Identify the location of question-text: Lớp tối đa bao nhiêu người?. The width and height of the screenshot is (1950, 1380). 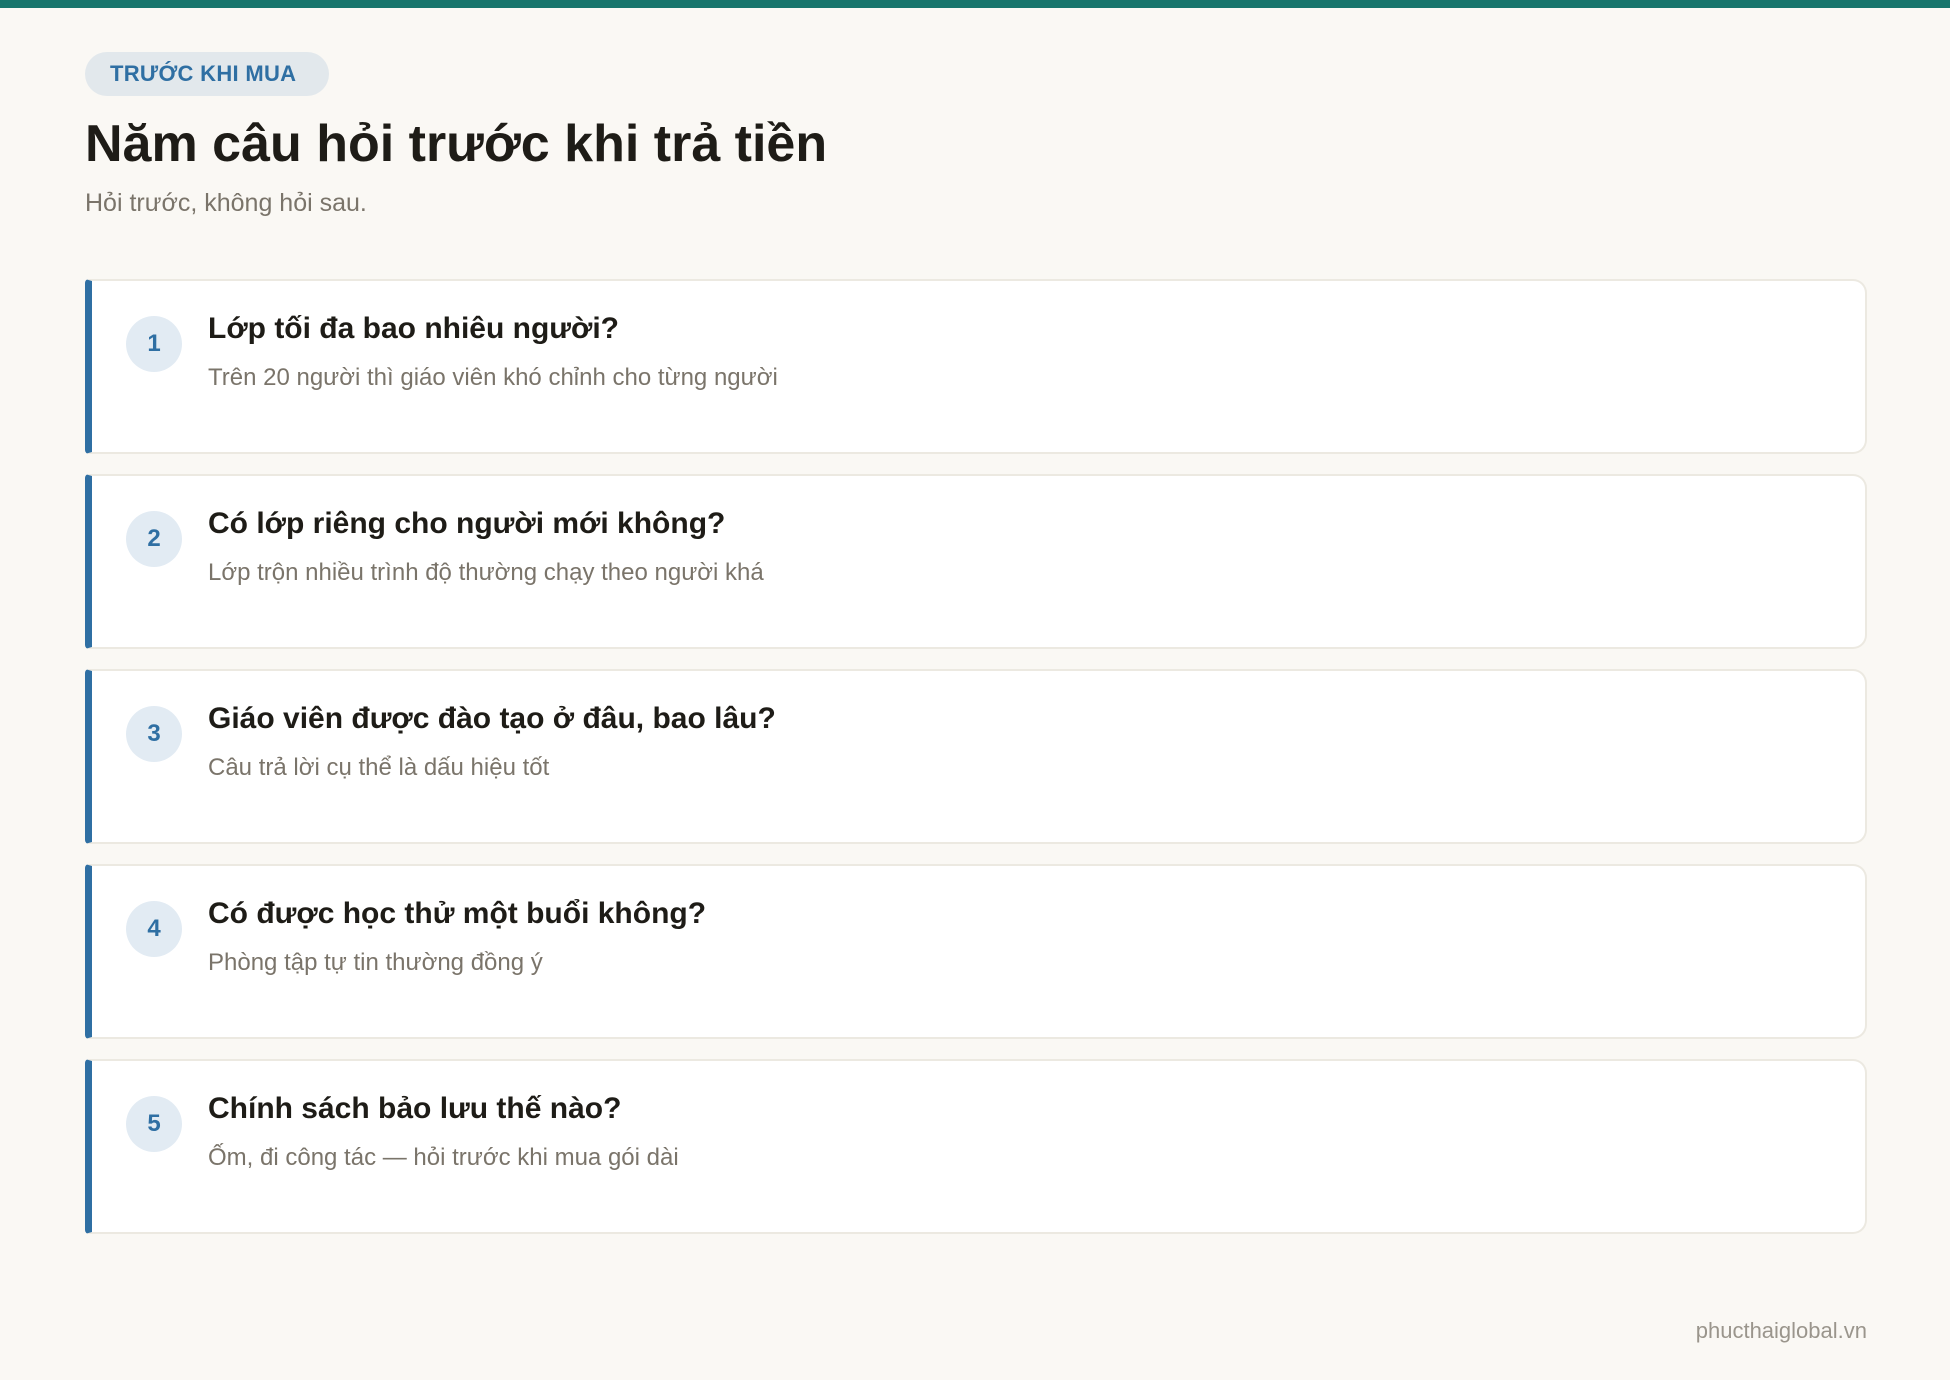
(414, 328).